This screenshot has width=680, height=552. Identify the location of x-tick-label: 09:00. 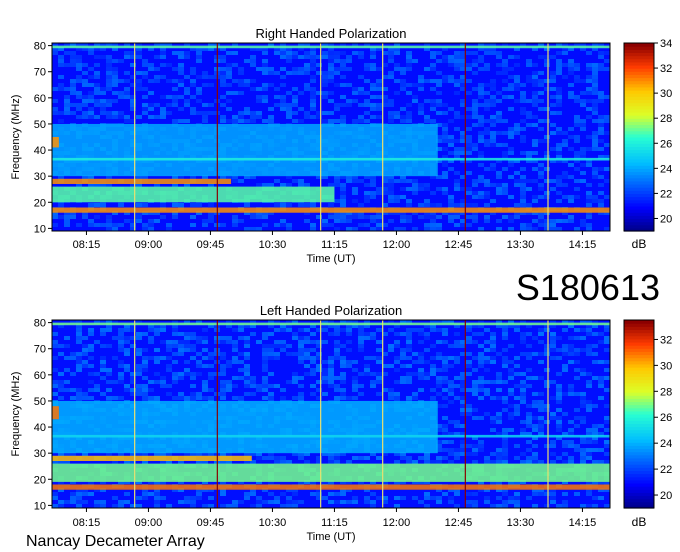
(149, 523).